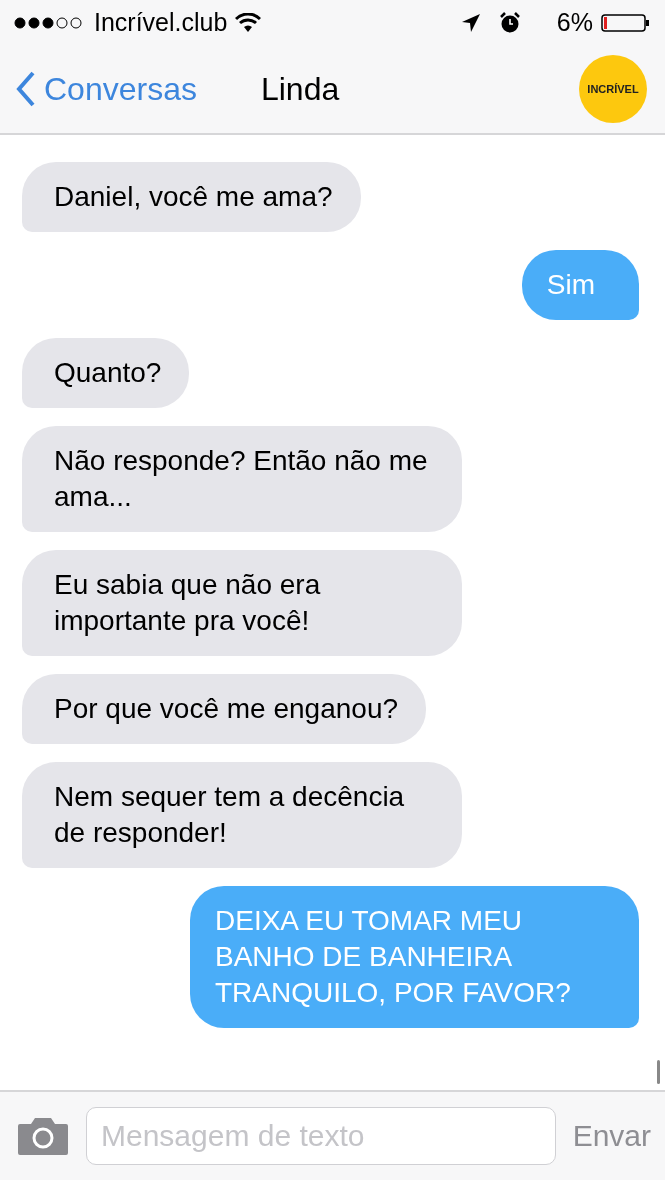 The height and width of the screenshot is (1180, 665). Describe the element at coordinates (414, 957) in the screenshot. I see `sent-message-bubble: DEIXA EU TOMAR MEU BANHO DE BANHEIRA TRANQUILO, POR FAVOR?` at that location.